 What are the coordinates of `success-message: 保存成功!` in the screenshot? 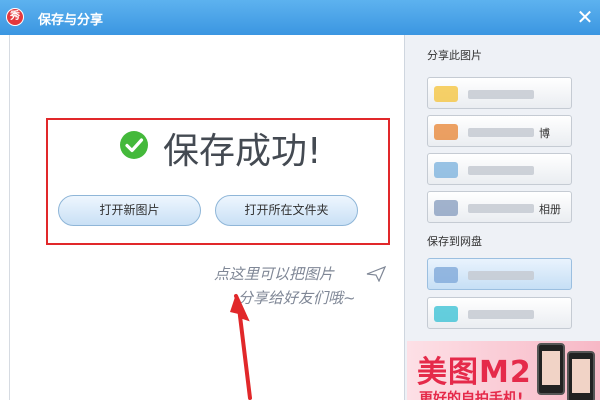 It's located at (242, 151).